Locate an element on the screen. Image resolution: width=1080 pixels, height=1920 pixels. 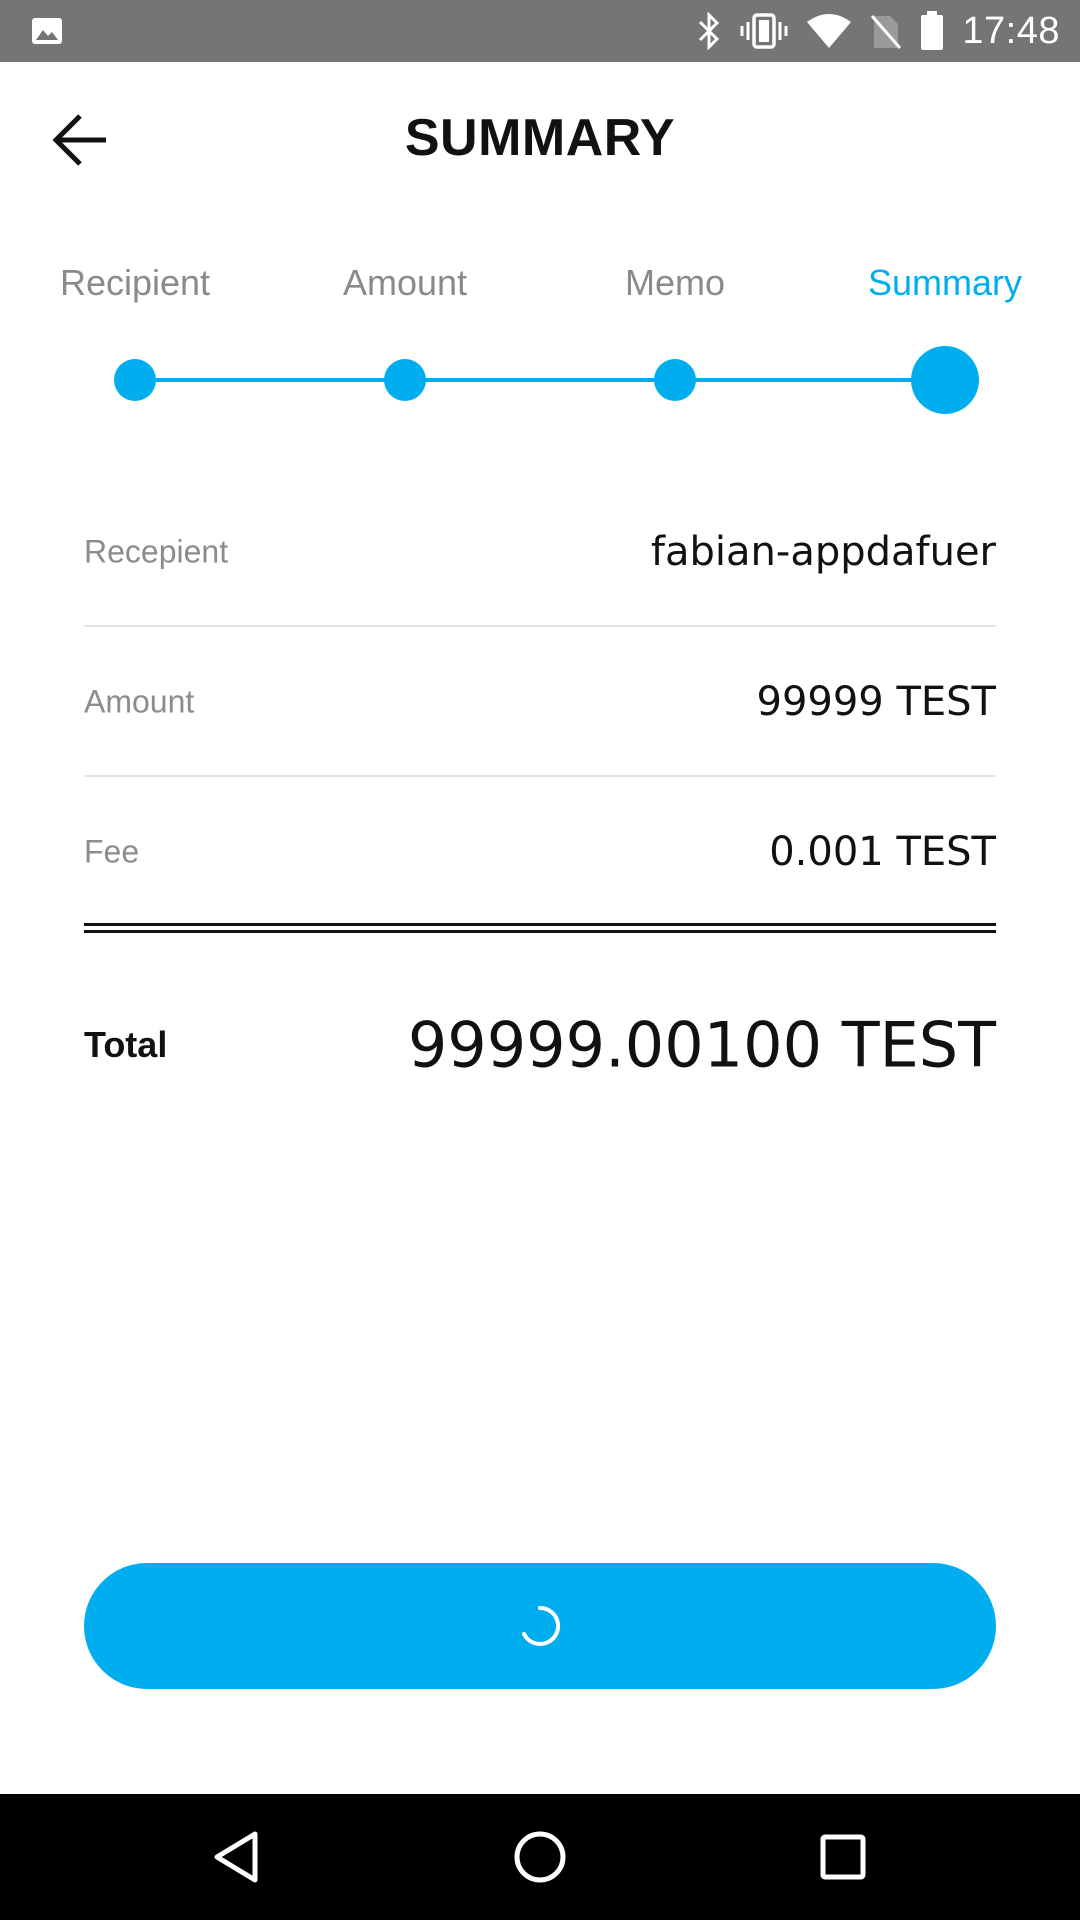
nav-recents-button is located at coordinates (843, 1857).